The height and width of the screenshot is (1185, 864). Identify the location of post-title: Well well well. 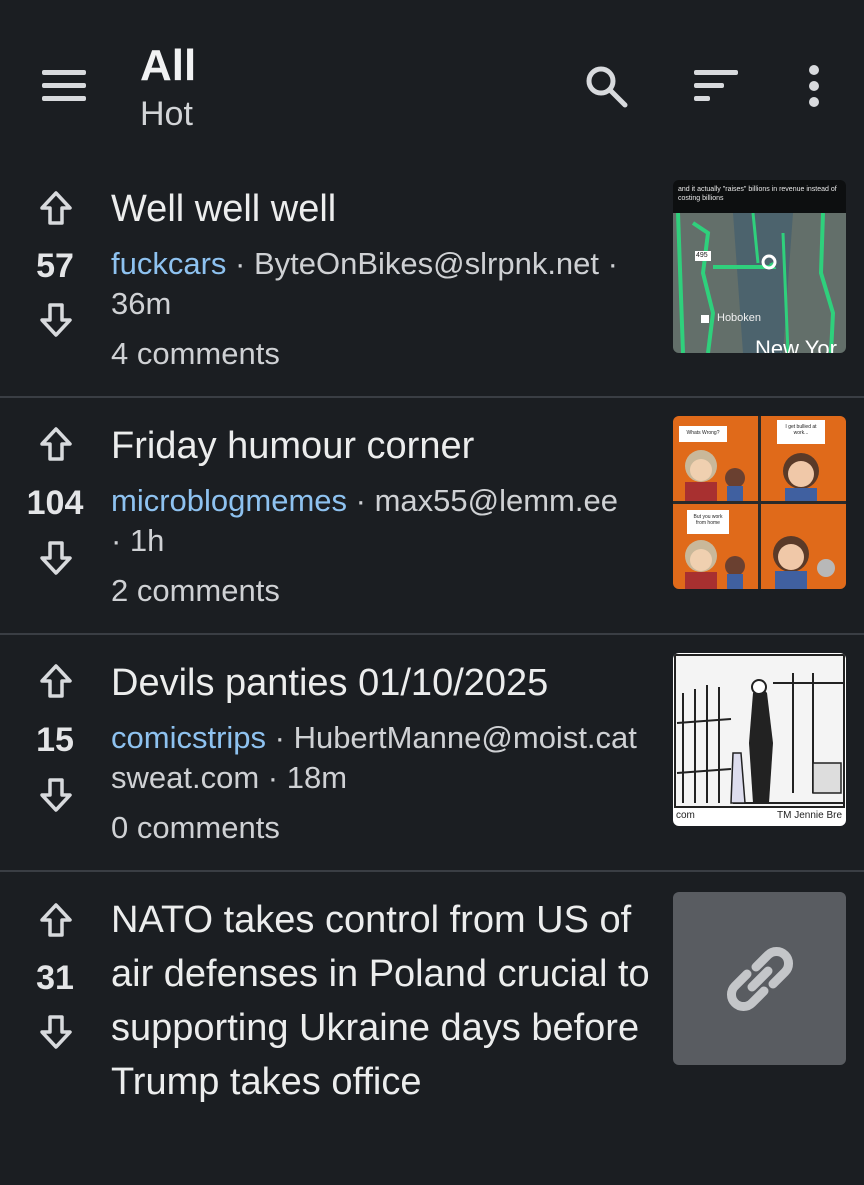
(383, 209).